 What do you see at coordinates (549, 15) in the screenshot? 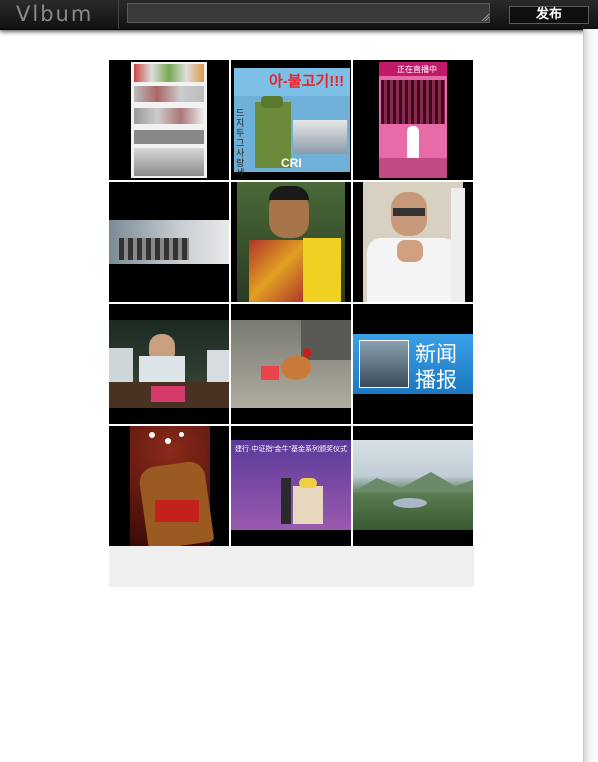
I see `post-button: 发布` at bounding box center [549, 15].